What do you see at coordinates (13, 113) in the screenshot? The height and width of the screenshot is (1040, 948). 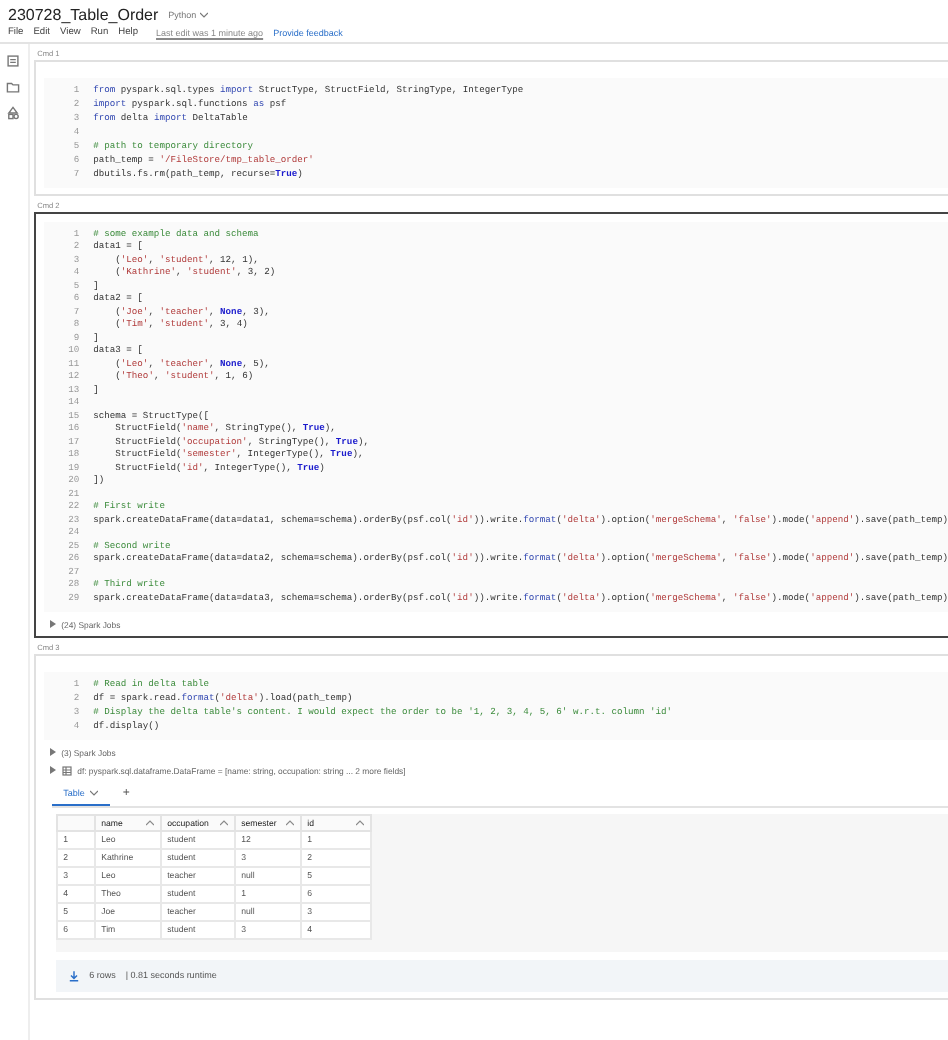 I see `shapes-icon` at bounding box center [13, 113].